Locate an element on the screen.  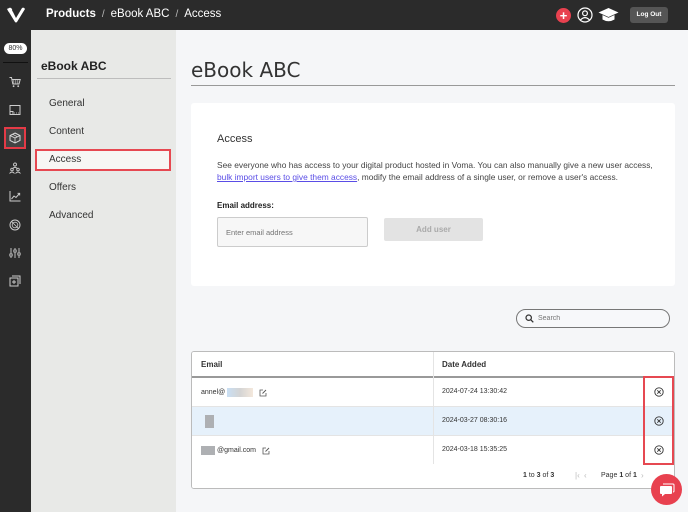
row-count: 1 to 3 of 3 is located at coordinates (539, 475).